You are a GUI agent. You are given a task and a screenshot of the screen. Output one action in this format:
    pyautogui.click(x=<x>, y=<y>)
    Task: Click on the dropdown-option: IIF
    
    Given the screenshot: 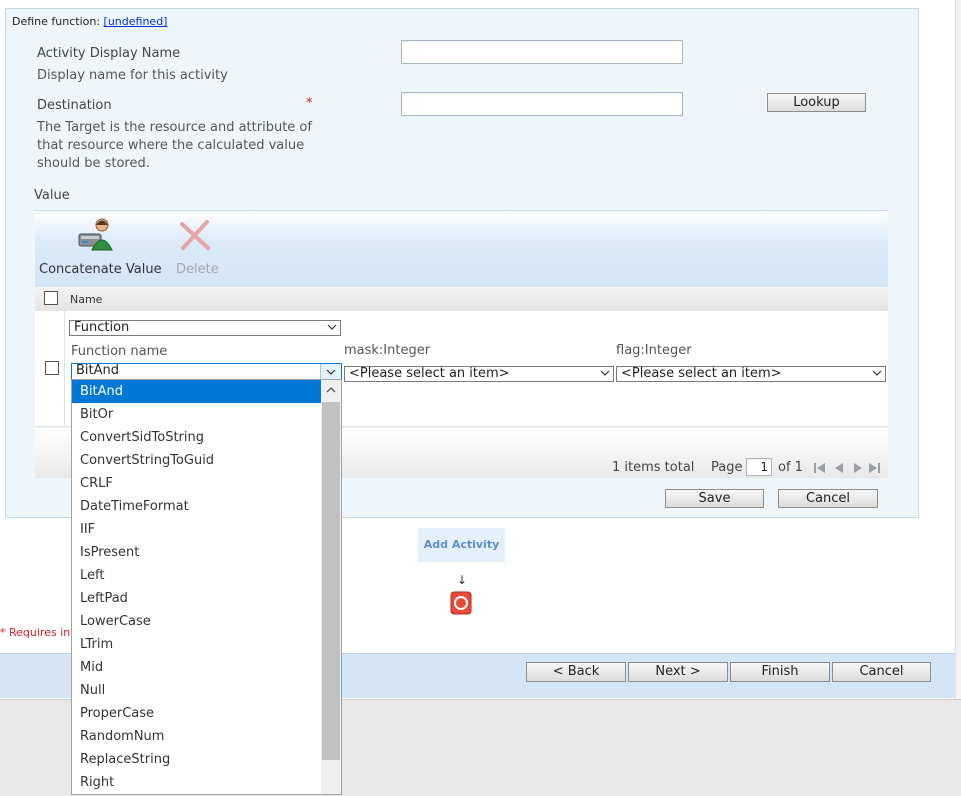 What is the action you would take?
    pyautogui.click(x=196, y=529)
    